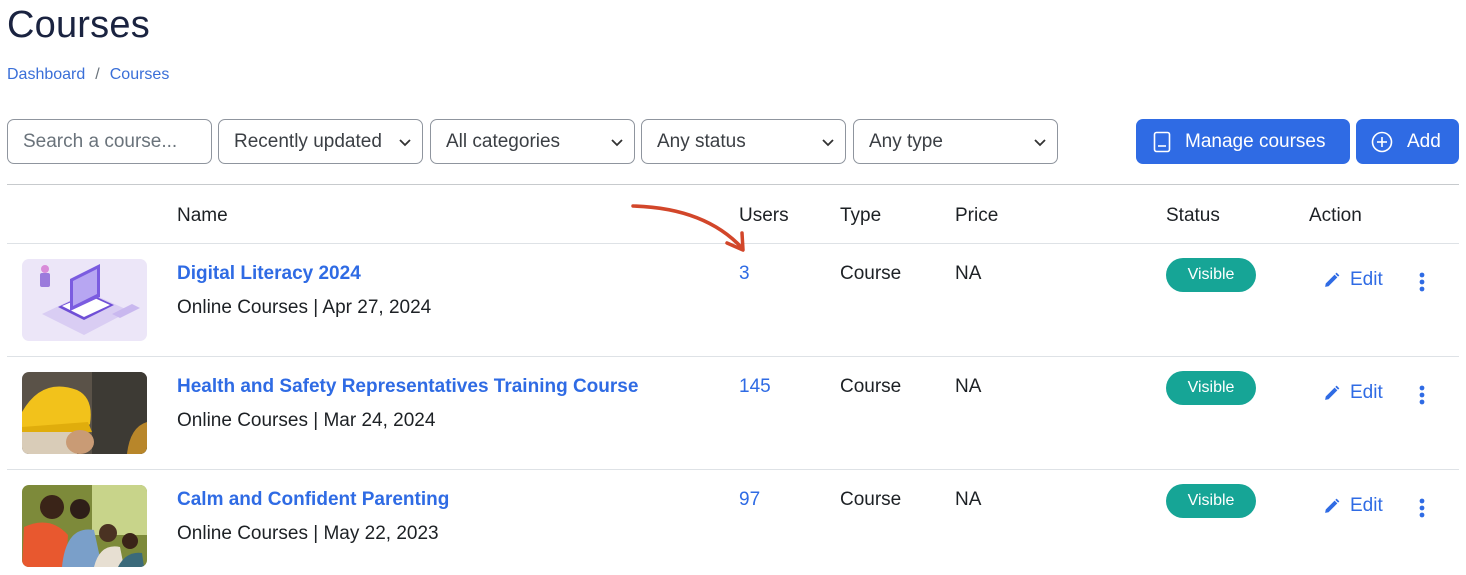 The width and height of the screenshot is (1466, 575). I want to click on laptop-illustration-image, so click(84, 300).